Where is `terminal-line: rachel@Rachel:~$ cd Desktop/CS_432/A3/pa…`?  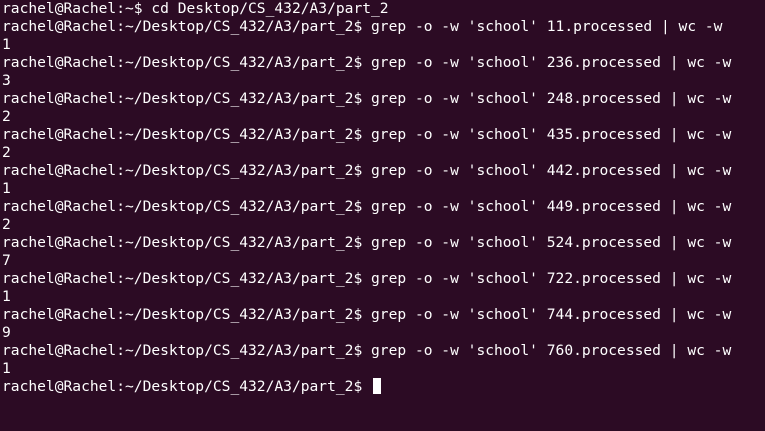 terminal-line: rachel@Rachel:~$ cd Desktop/CS_432/A3/pa… is located at coordinates (195, 8).